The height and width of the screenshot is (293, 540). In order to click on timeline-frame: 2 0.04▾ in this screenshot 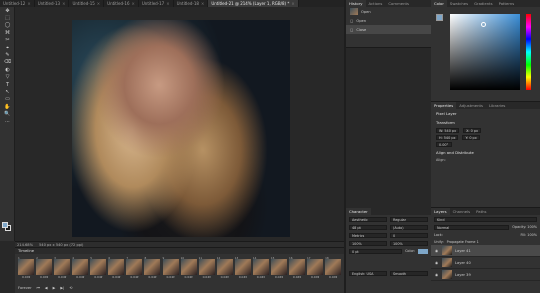, I will do `click(44, 269)`.